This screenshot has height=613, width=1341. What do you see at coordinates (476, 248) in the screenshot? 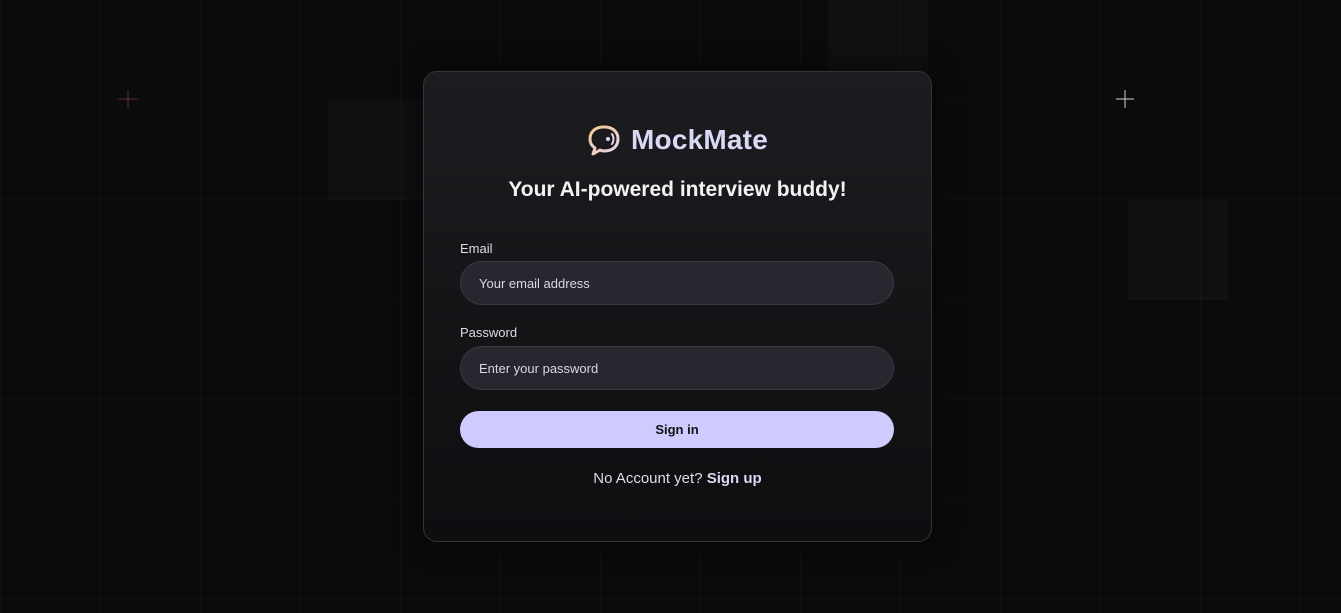
I see `email-label: Email` at bounding box center [476, 248].